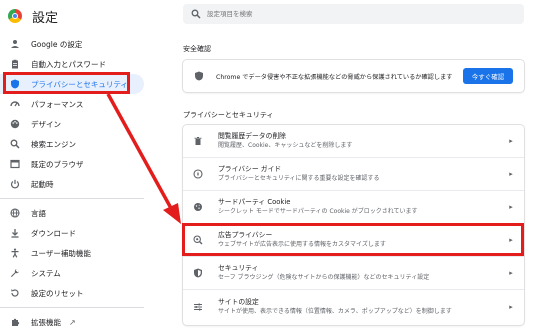 The height and width of the screenshot is (336, 560). I want to click on row-ad-privacy: 広告プライバシーウェブサイトが広告表示に使用する情報をカスタマイズします ▸, so click(353, 240).